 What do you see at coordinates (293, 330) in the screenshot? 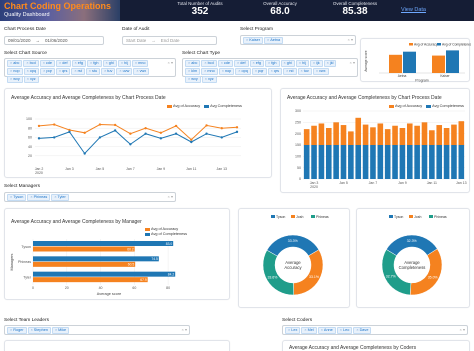
I see `filter-chip: ×Lex` at bounding box center [293, 330].